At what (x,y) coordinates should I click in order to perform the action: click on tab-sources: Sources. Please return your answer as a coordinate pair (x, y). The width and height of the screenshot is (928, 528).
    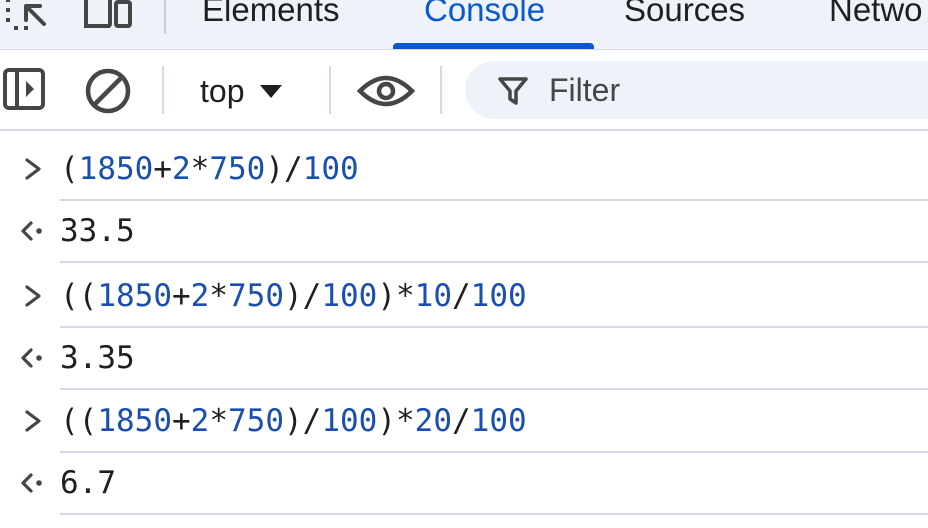
    Looking at the image, I should click on (684, 17).